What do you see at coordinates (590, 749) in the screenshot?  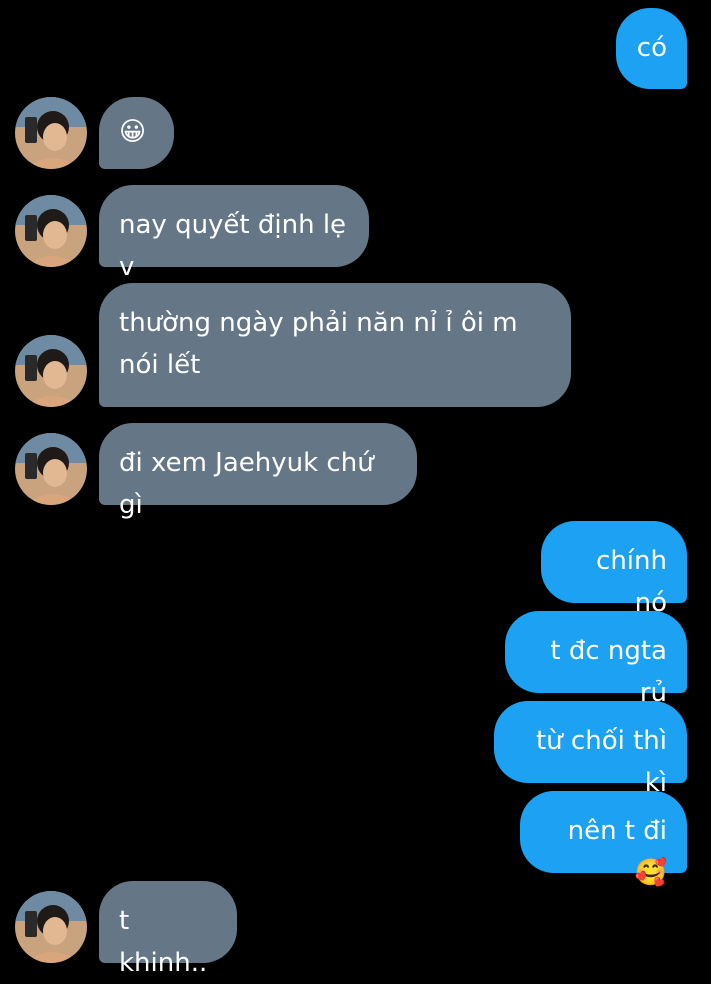 I see `message-bubble-sent: từ chối thì kì` at bounding box center [590, 749].